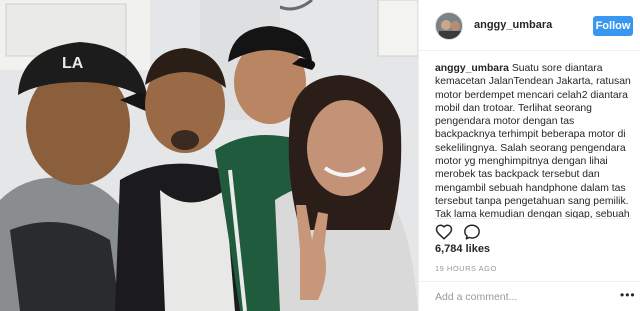 The image size is (640, 311). I want to click on svg-text: LA, so click(73, 63).